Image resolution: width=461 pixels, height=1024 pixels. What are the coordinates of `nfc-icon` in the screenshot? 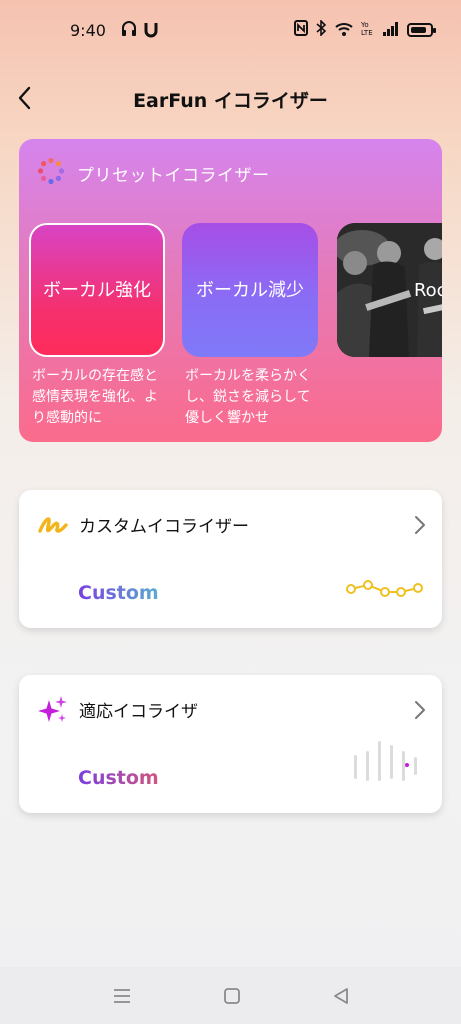 It's located at (301, 30).